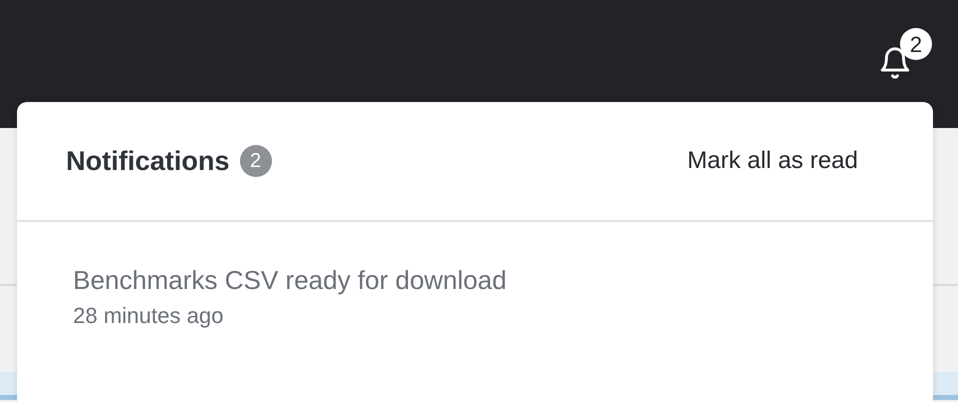  What do you see at coordinates (256, 161) in the screenshot?
I see `count-badge: 2` at bounding box center [256, 161].